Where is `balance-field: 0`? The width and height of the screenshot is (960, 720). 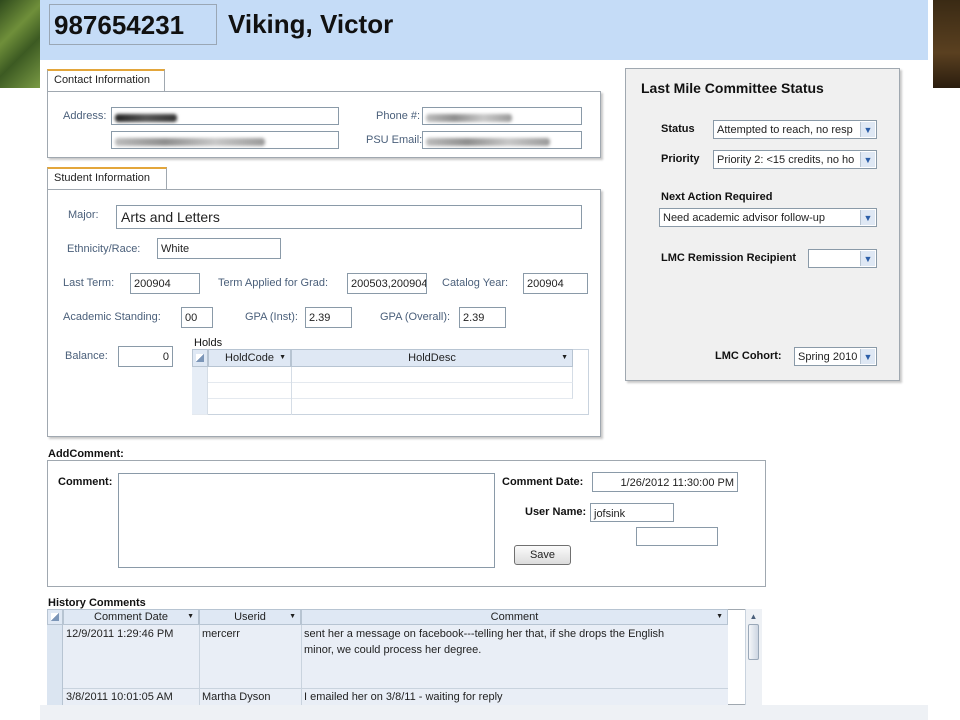
balance-field: 0 is located at coordinates (145, 356).